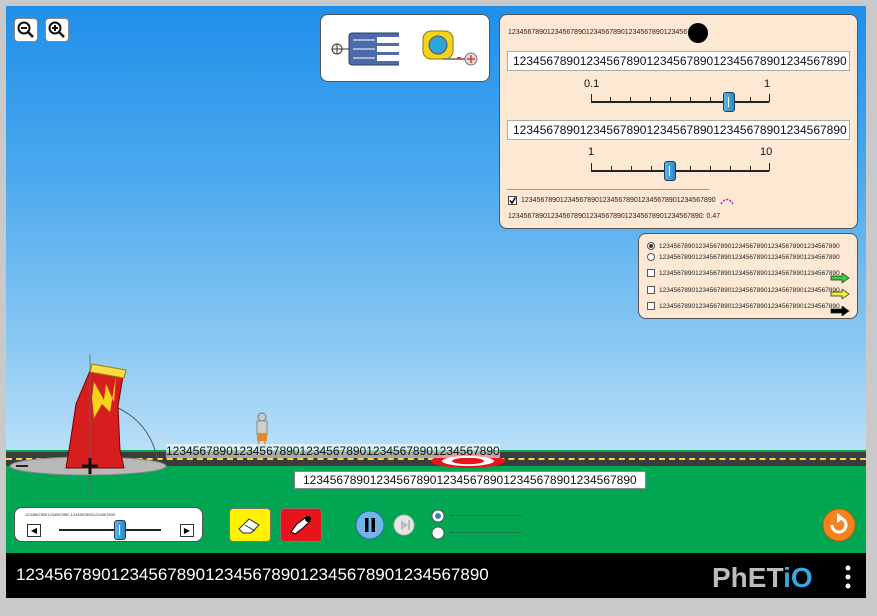 Image resolution: width=877 pixels, height=616 pixels. Describe the element at coordinates (798, 577) in the screenshot. I see `brand-suffix: iO` at that location.